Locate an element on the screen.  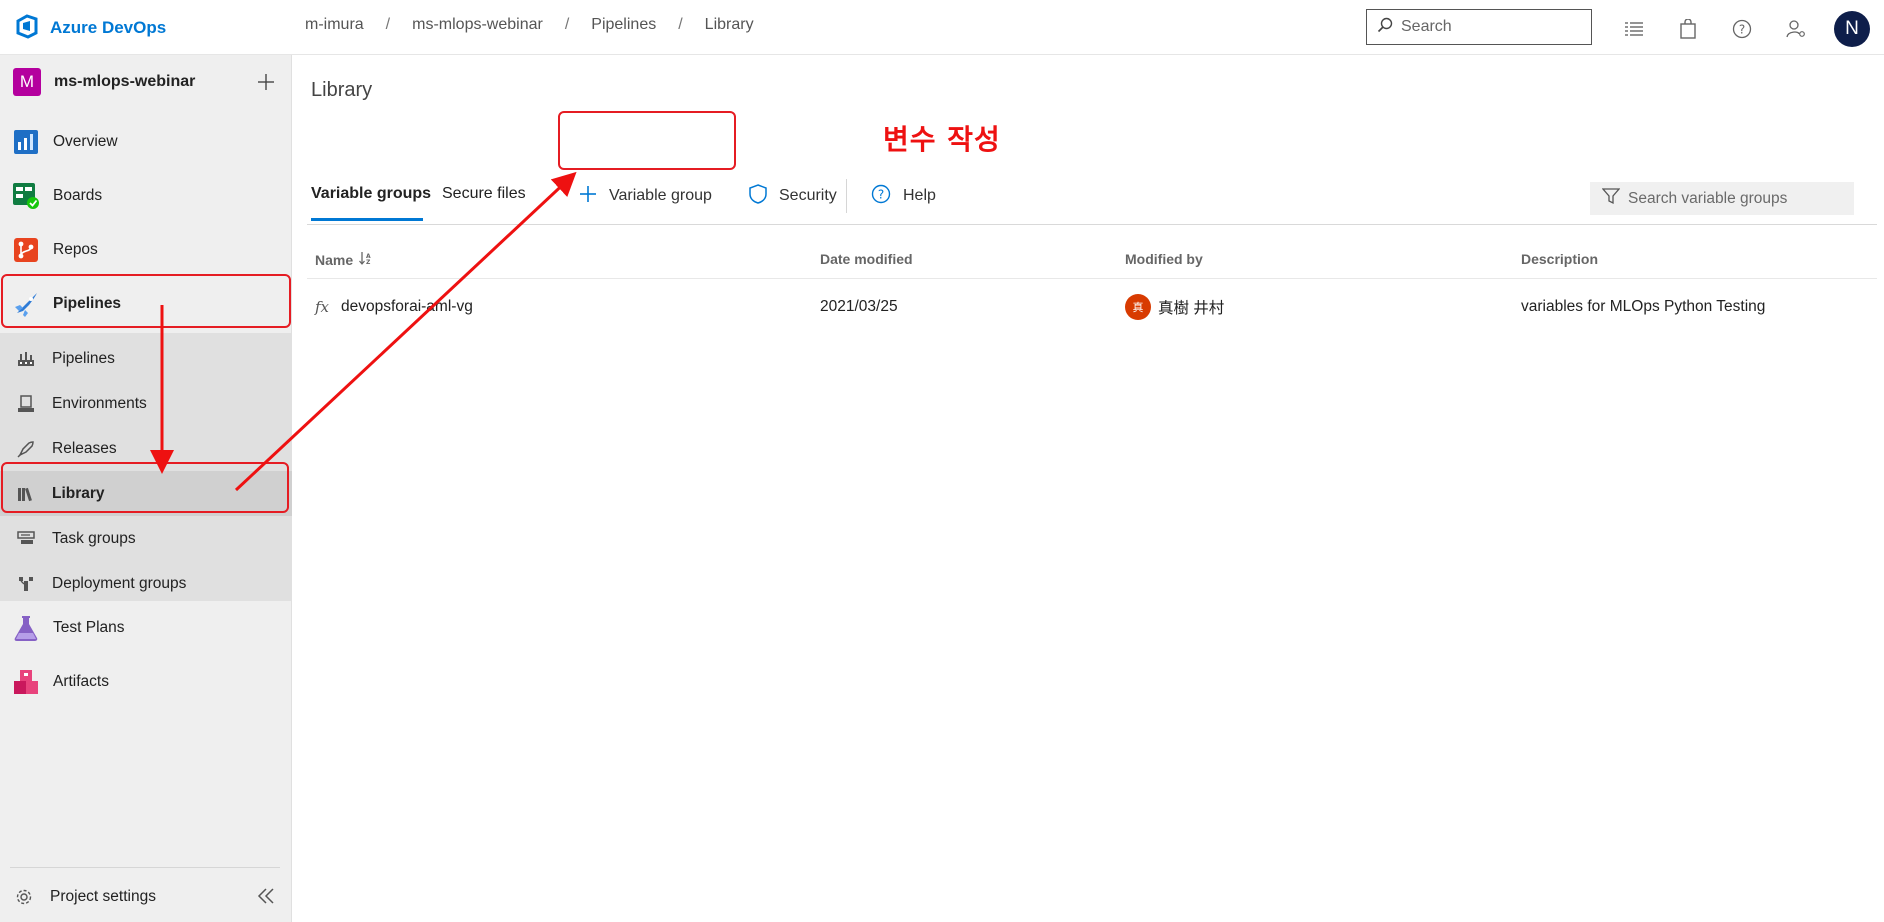
sidebar-item-artifacts: Artifacts is located at coordinates (146, 682).